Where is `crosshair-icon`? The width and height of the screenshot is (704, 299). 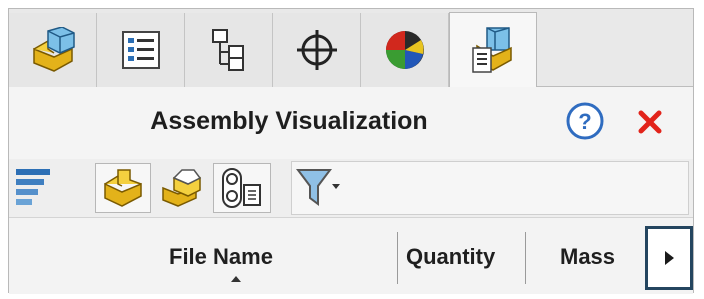 crosshair-icon is located at coordinates (316, 50).